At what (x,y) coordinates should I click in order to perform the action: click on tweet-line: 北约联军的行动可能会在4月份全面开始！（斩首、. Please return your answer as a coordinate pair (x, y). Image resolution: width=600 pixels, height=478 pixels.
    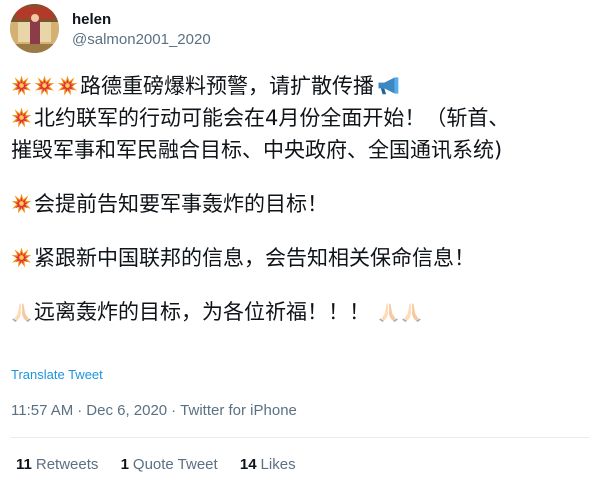
    Looking at the image, I should click on (303, 118).